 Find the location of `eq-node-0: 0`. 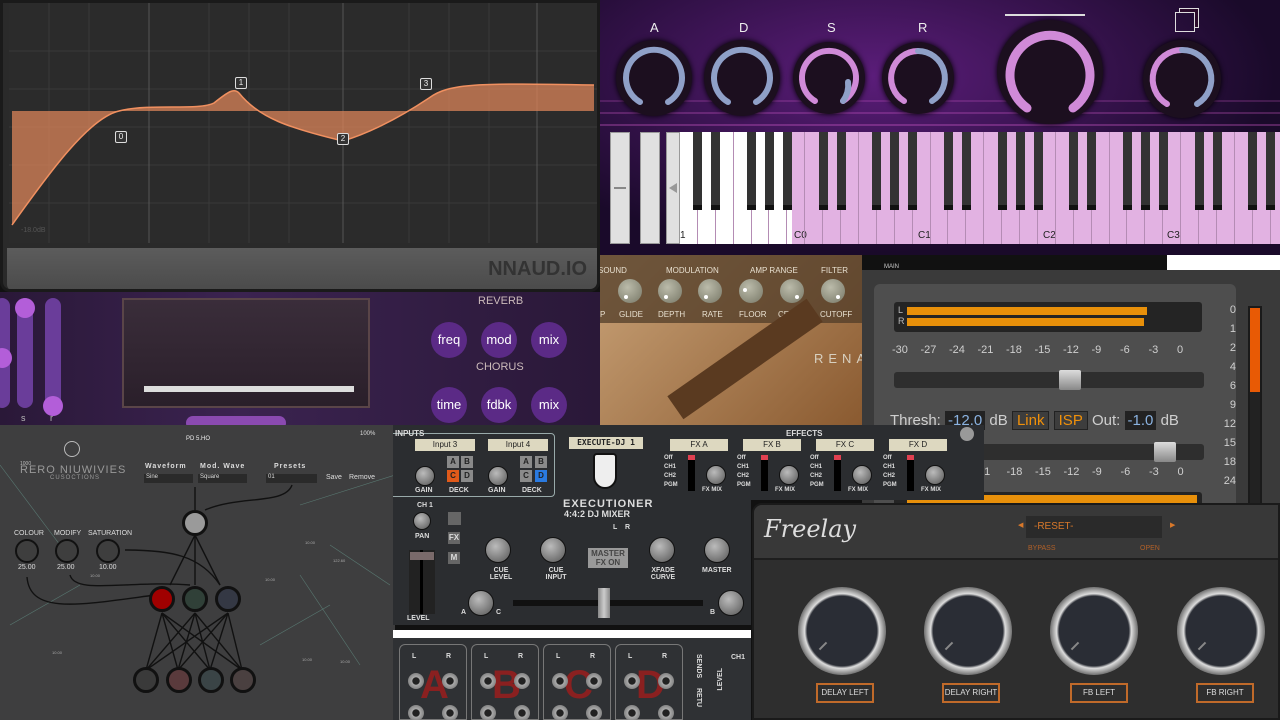

eq-node-0: 0 is located at coordinates (121, 137).